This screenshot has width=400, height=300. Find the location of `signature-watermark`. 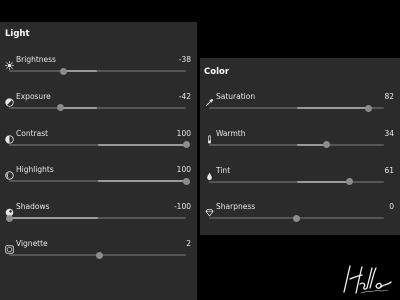

signature-watermark is located at coordinates (367, 279).